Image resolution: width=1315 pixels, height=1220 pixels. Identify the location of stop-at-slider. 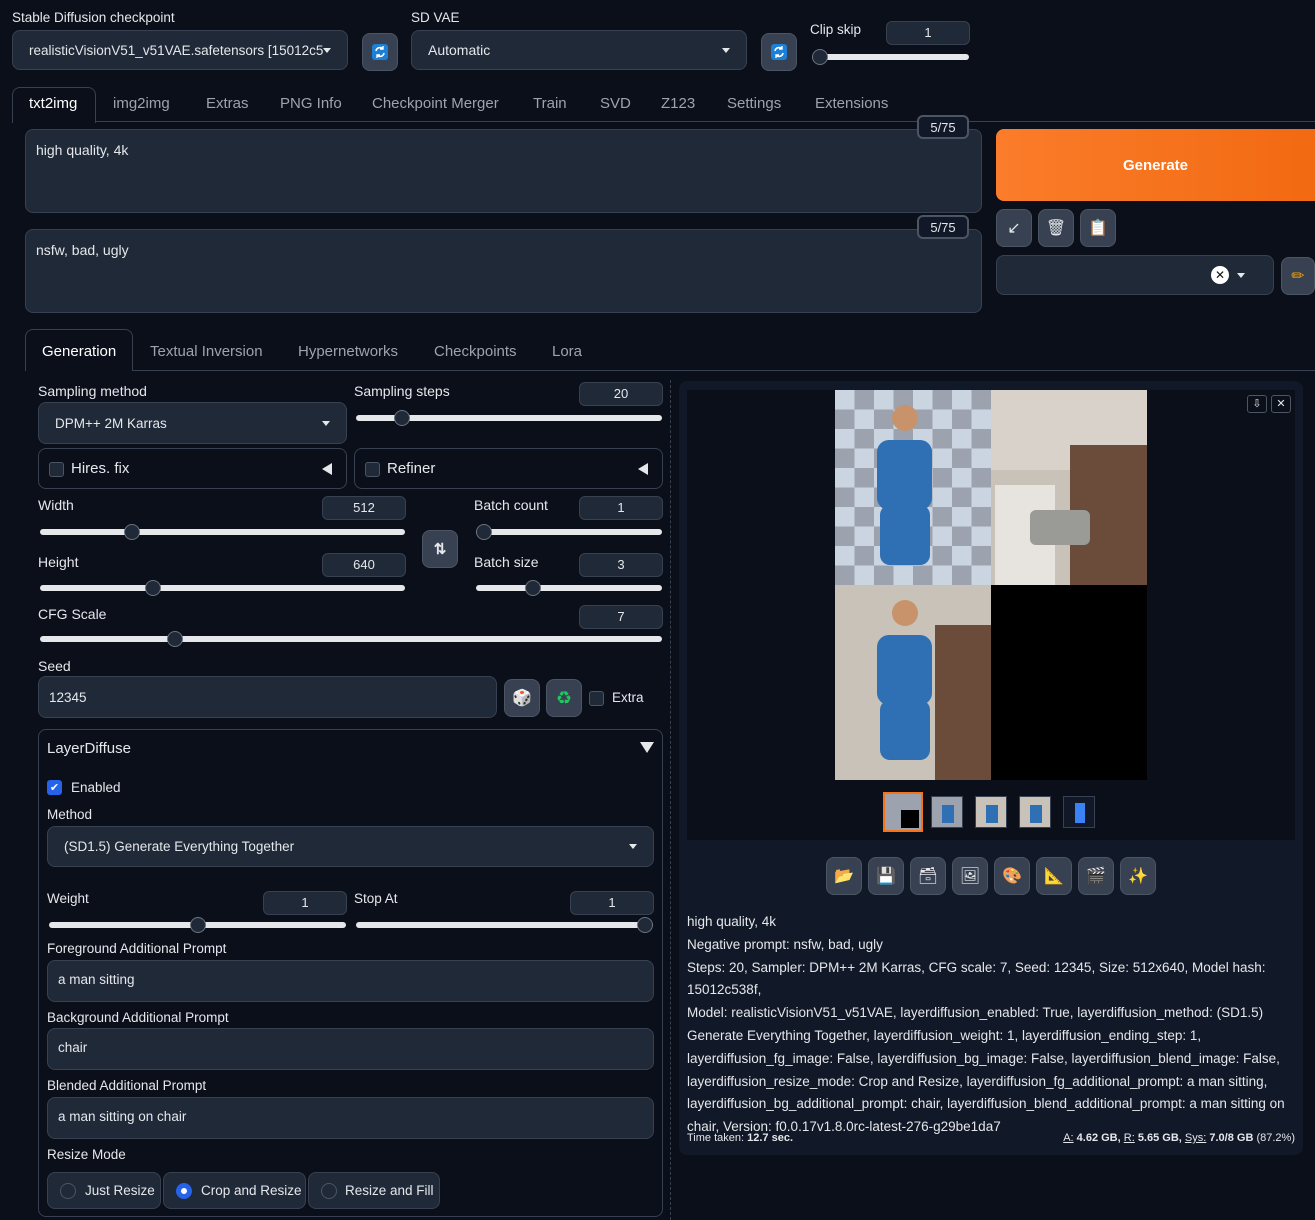
(504, 925).